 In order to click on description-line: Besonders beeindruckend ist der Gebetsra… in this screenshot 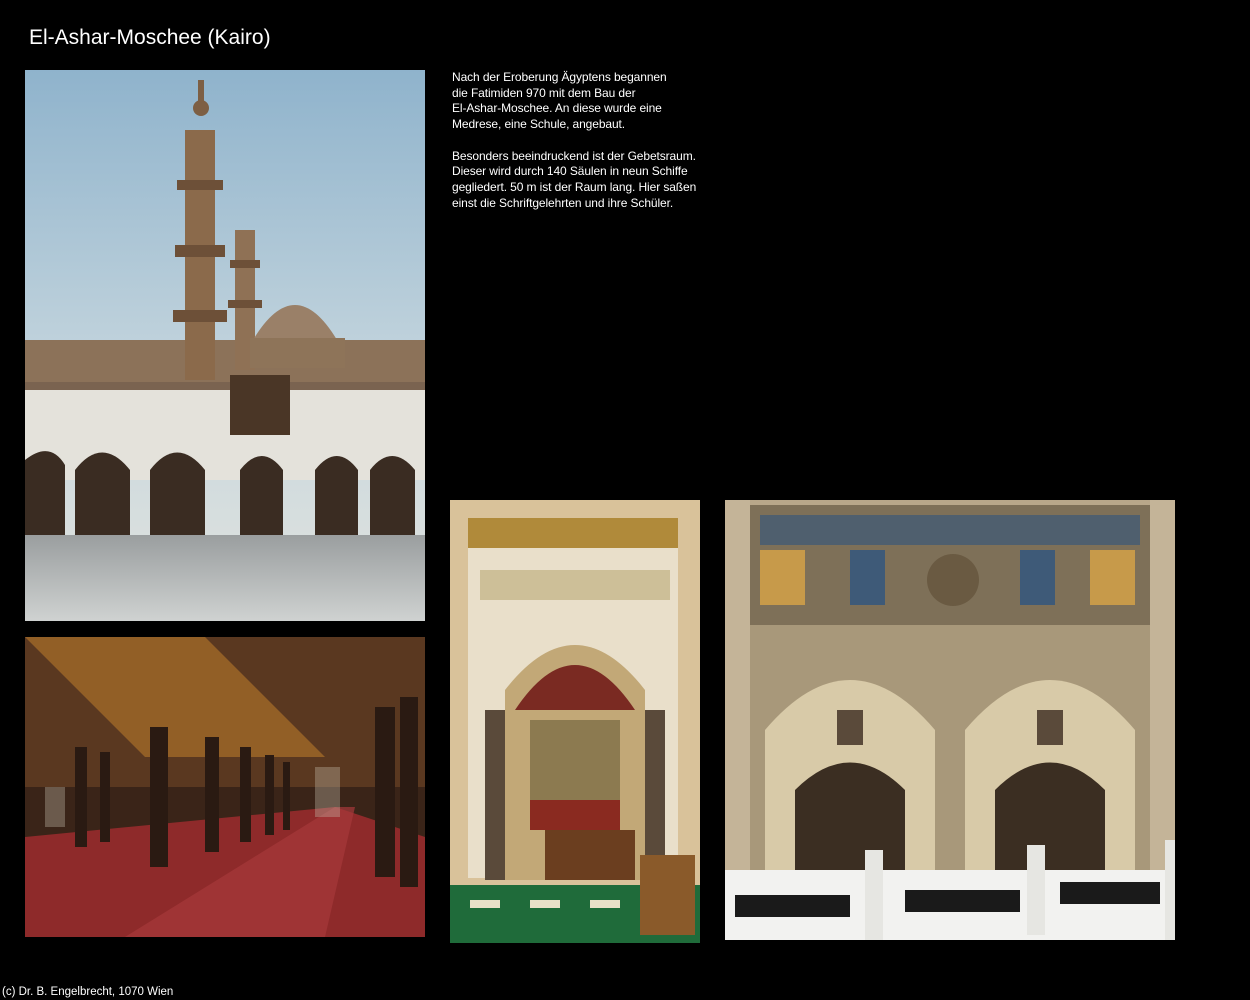, I will do `click(574, 155)`.